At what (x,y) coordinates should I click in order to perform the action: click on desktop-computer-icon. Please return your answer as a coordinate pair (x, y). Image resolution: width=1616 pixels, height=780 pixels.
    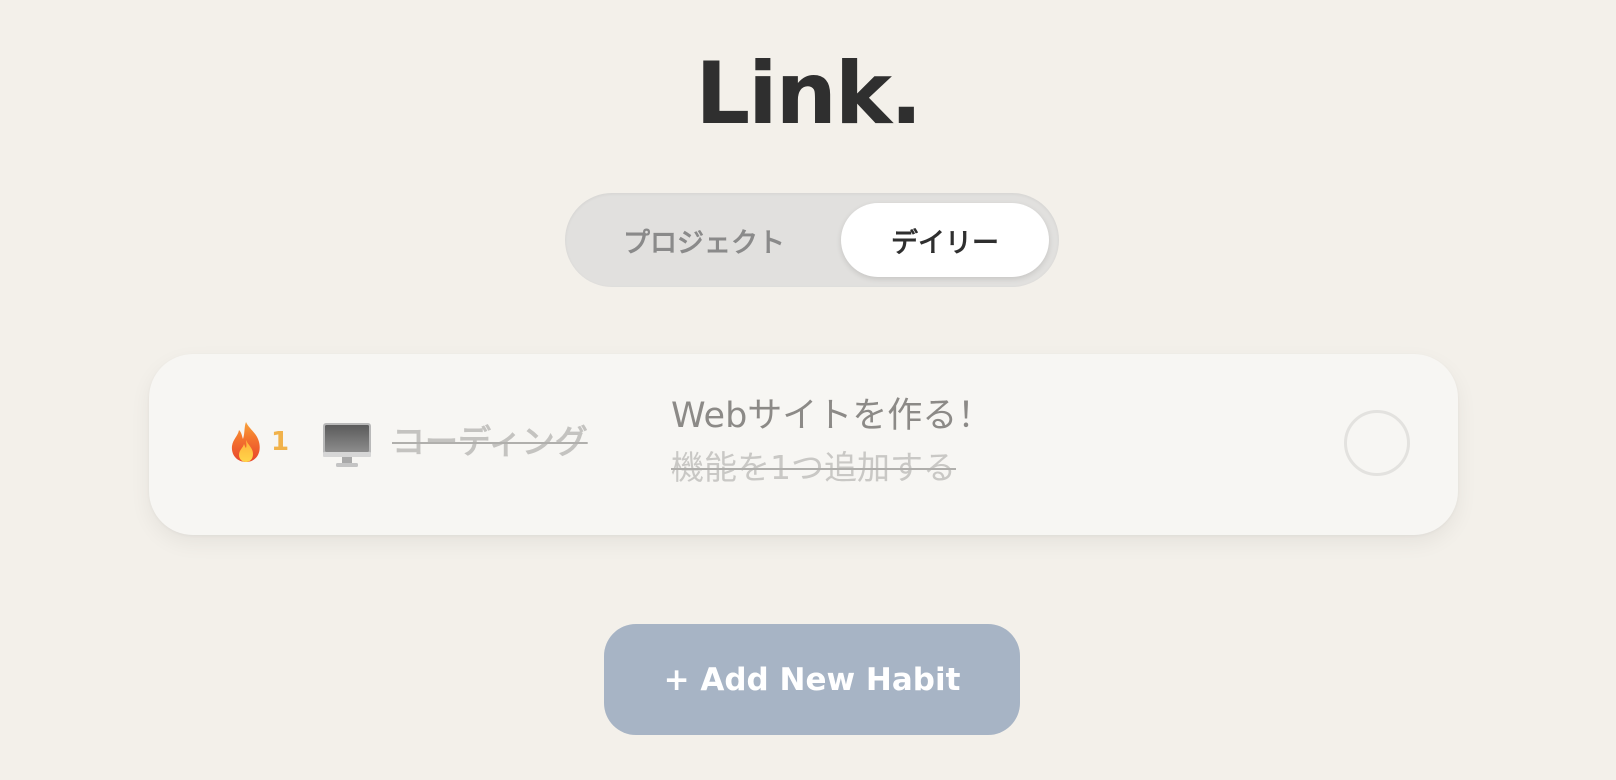
    Looking at the image, I should click on (347, 445).